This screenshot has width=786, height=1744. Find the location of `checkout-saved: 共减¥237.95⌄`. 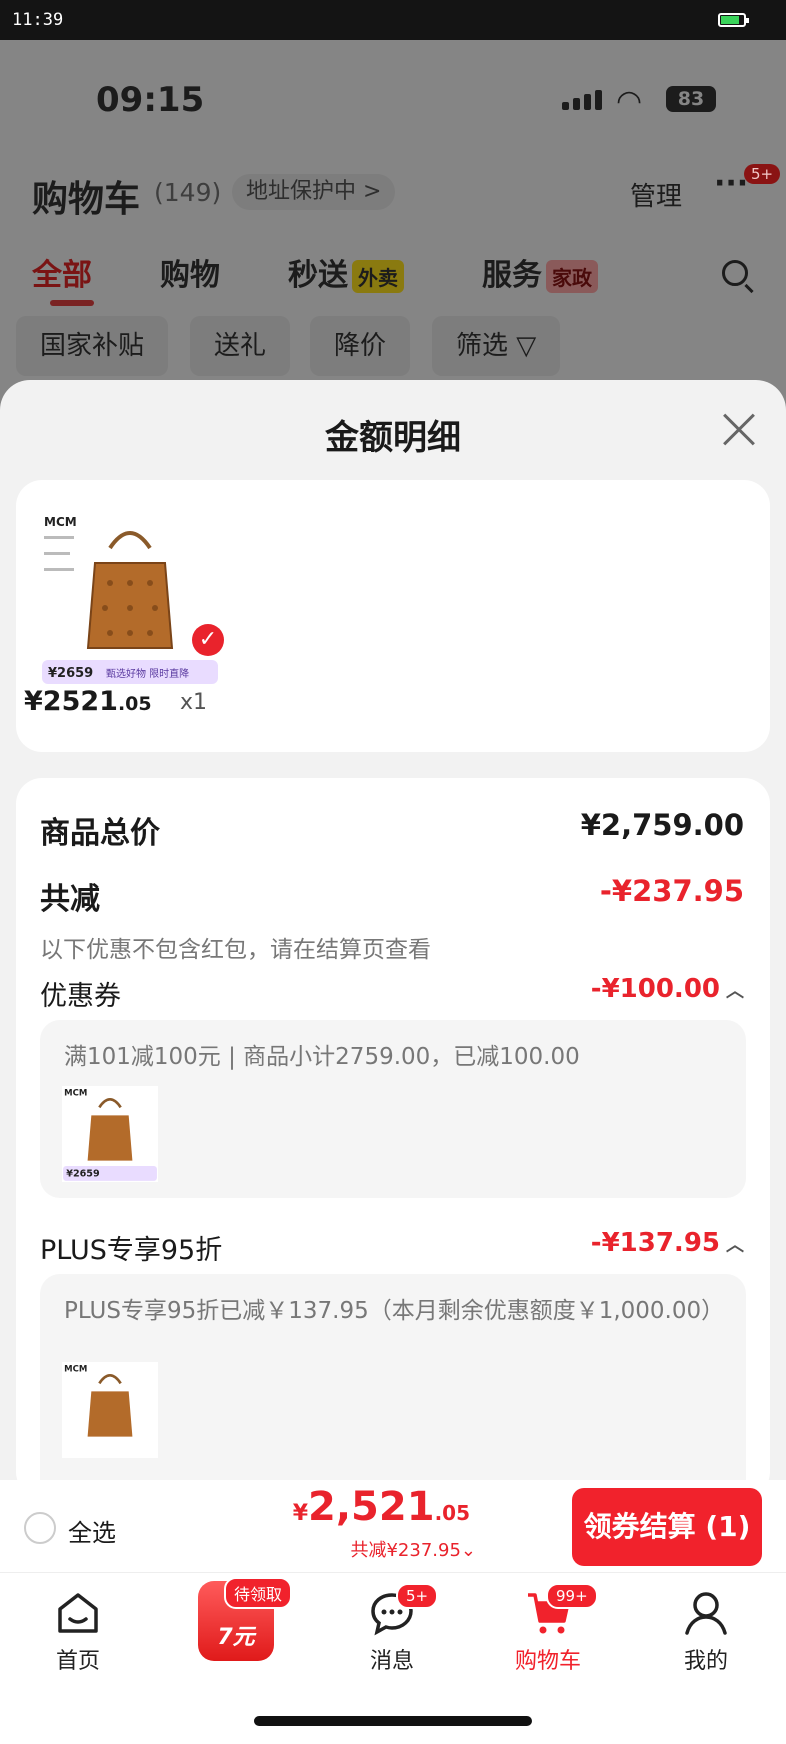

checkout-saved: 共减¥237.95⌄ is located at coordinates (413, 1549).